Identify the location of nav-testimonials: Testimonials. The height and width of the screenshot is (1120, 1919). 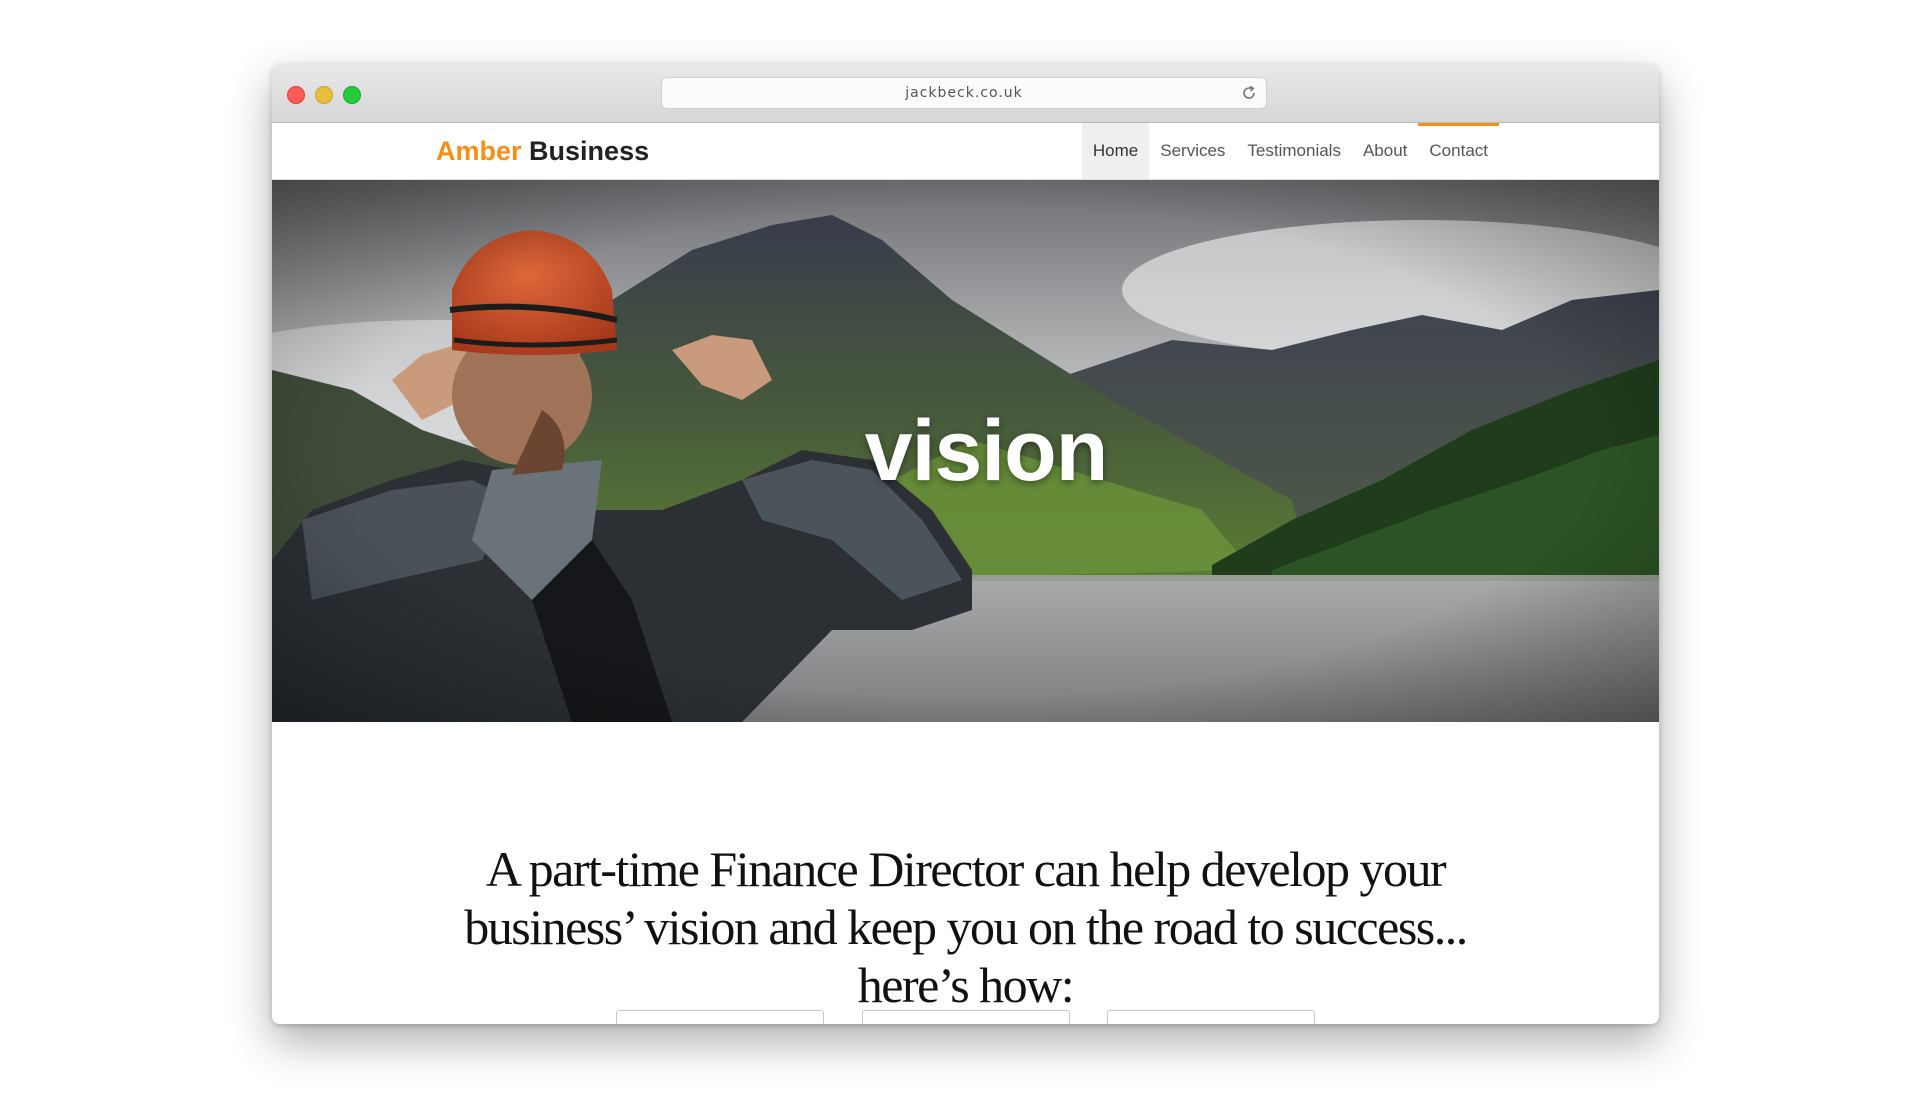
(1294, 151).